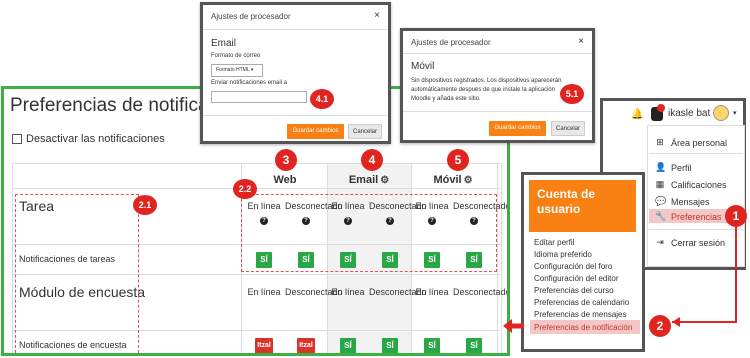 The image size is (750, 358). I want to click on connector-arrow, so click(704, 274).